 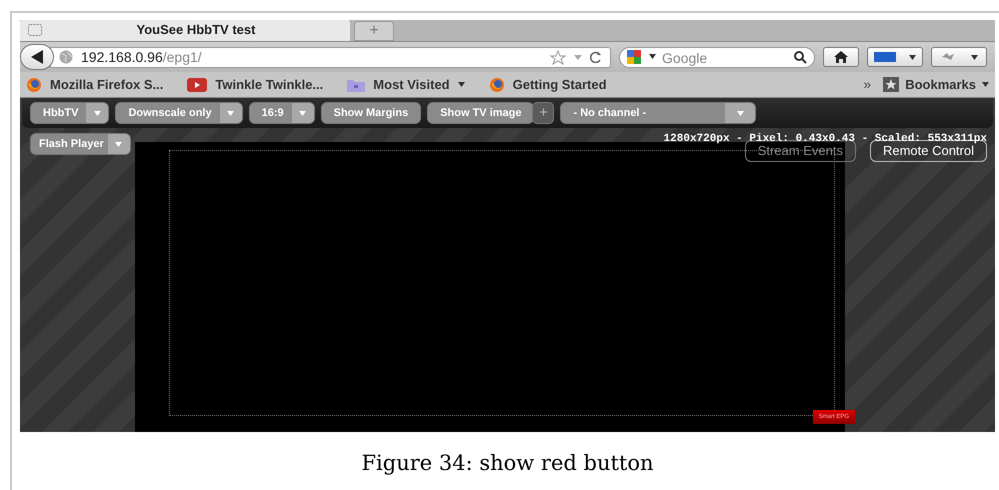 I want to click on add-button: +, so click(x=543, y=113).